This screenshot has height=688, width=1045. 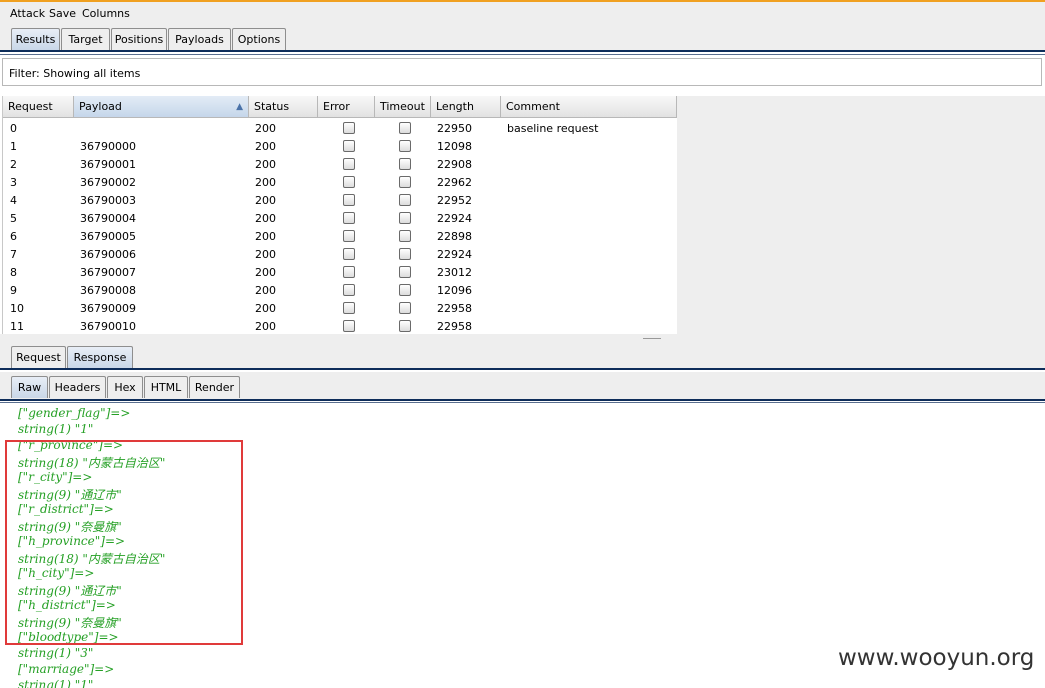 What do you see at coordinates (340, 308) in the screenshot?
I see `table-row: 10 36790009 200 22958` at bounding box center [340, 308].